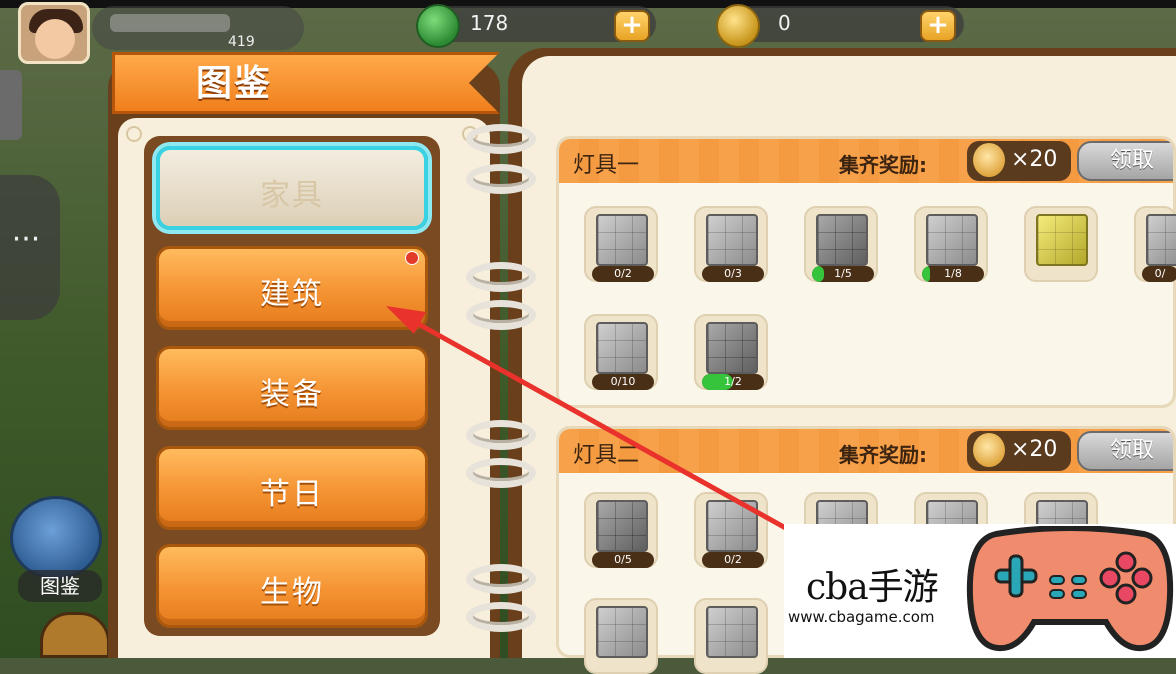 The height and width of the screenshot is (674, 1176). What do you see at coordinates (11, 105) in the screenshot?
I see `sidebar-tab` at bounding box center [11, 105].